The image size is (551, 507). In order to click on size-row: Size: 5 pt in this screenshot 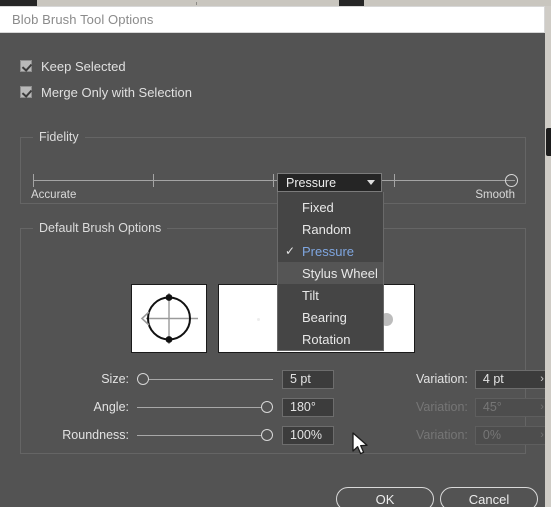, I will do `click(198, 379)`.